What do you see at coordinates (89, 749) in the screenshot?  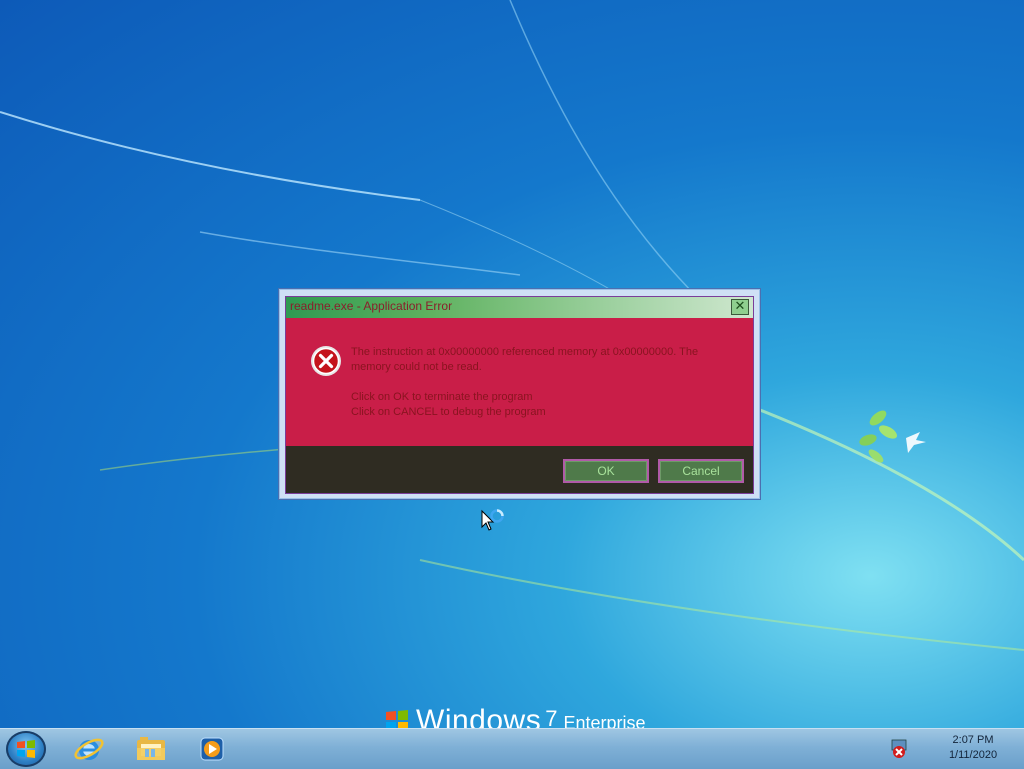 I see `internet-explorer-icon` at bounding box center [89, 749].